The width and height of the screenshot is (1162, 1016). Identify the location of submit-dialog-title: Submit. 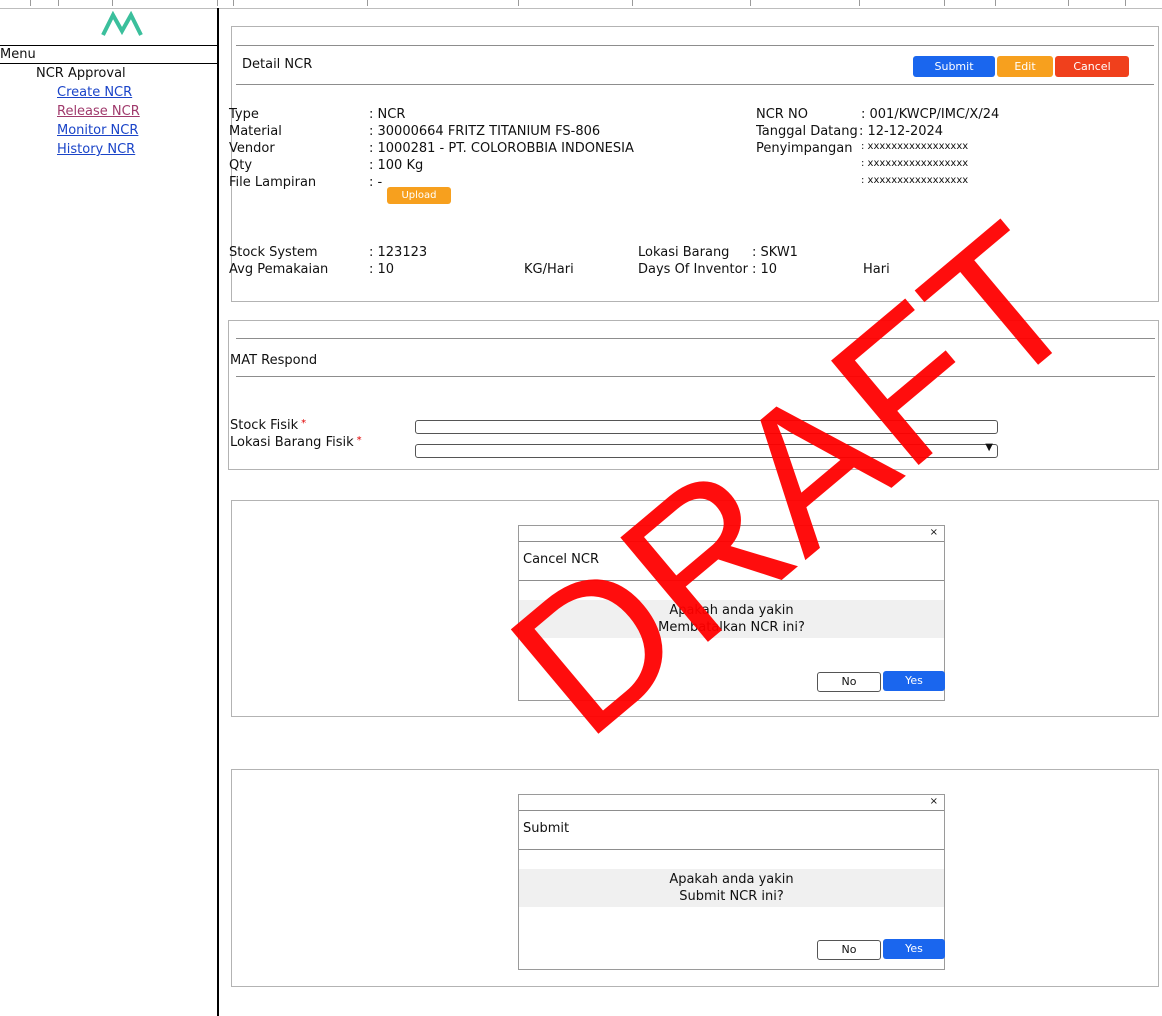
(546, 828).